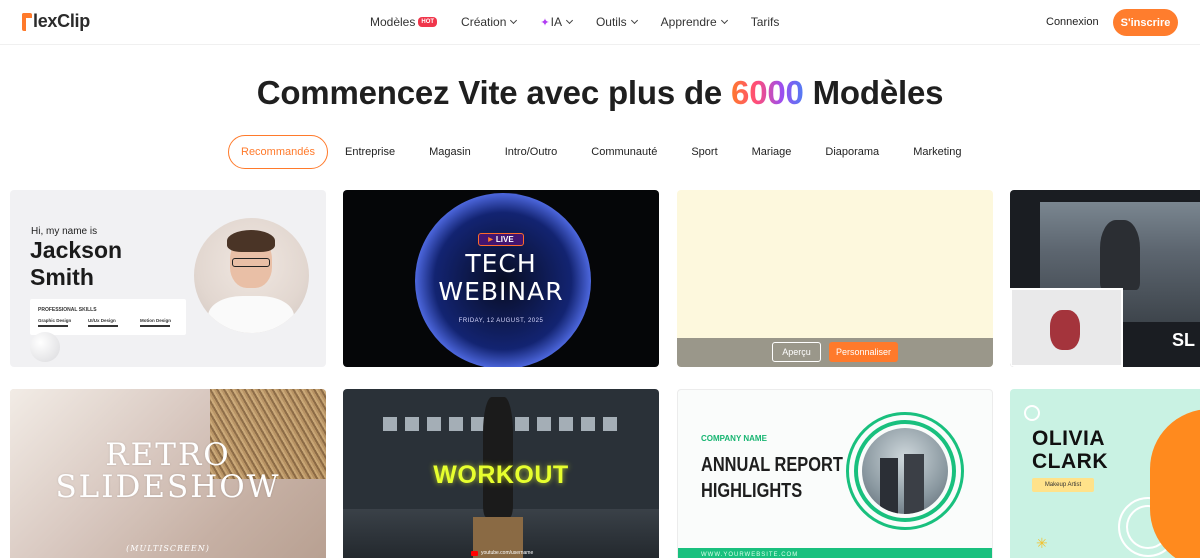 This screenshot has width=1200, height=558. I want to click on orange-shape, so click(1175, 483).